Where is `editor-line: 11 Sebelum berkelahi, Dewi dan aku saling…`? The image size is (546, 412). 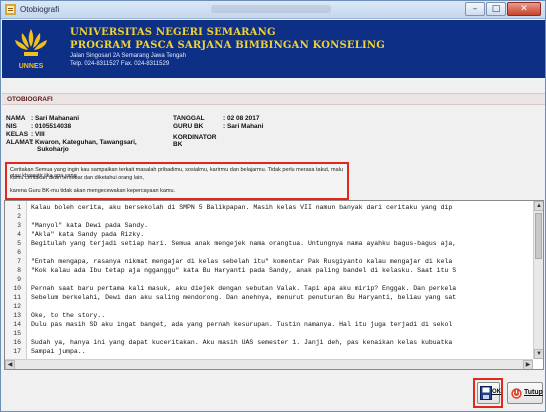
editor-line: 11 Sebelum berkelahi, Dewi dan aku saling… is located at coordinates (269, 297).